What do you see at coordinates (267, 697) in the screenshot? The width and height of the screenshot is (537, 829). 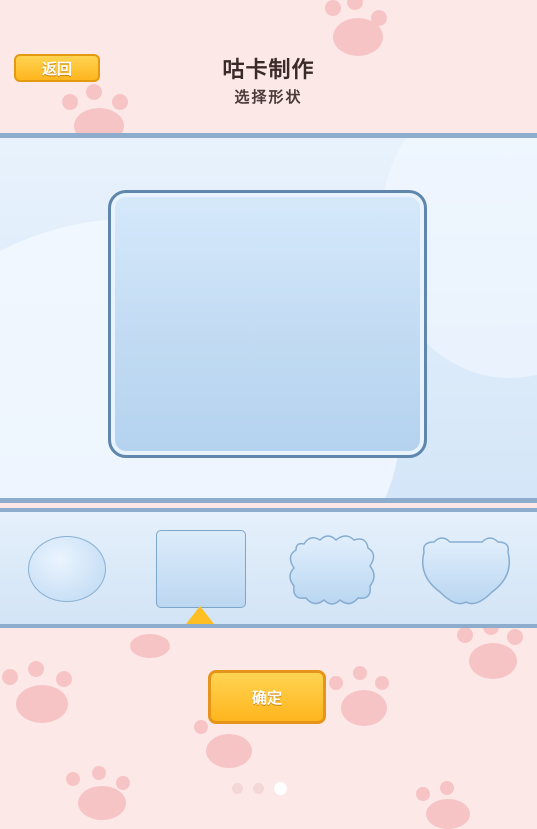 I see `confirm-button: 确定` at bounding box center [267, 697].